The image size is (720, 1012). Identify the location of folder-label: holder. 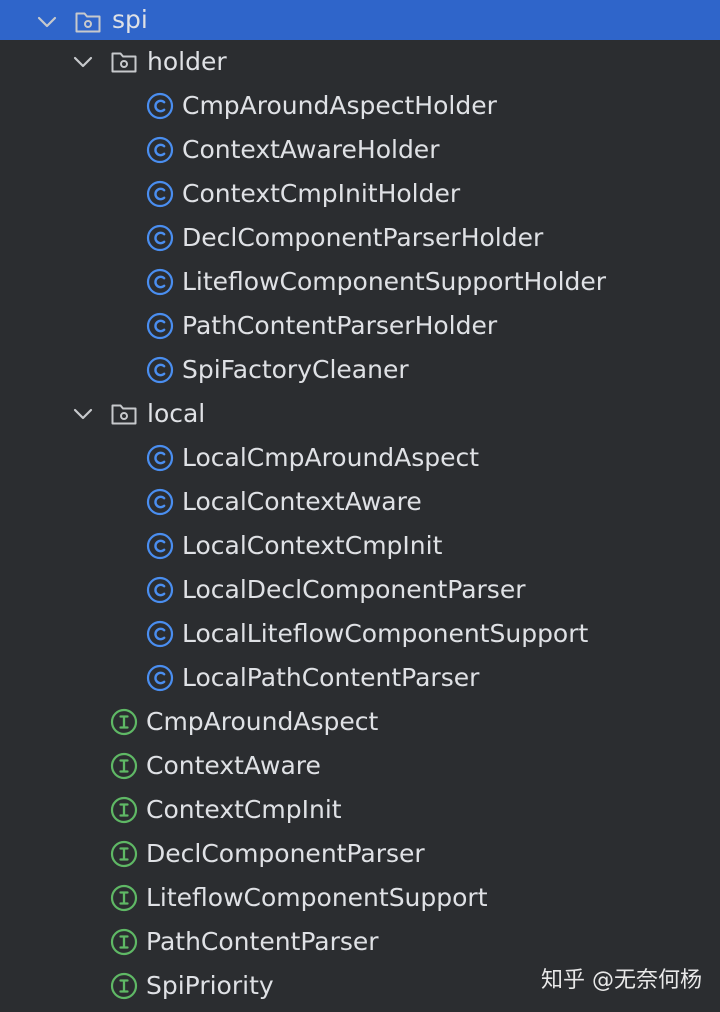
(187, 61).